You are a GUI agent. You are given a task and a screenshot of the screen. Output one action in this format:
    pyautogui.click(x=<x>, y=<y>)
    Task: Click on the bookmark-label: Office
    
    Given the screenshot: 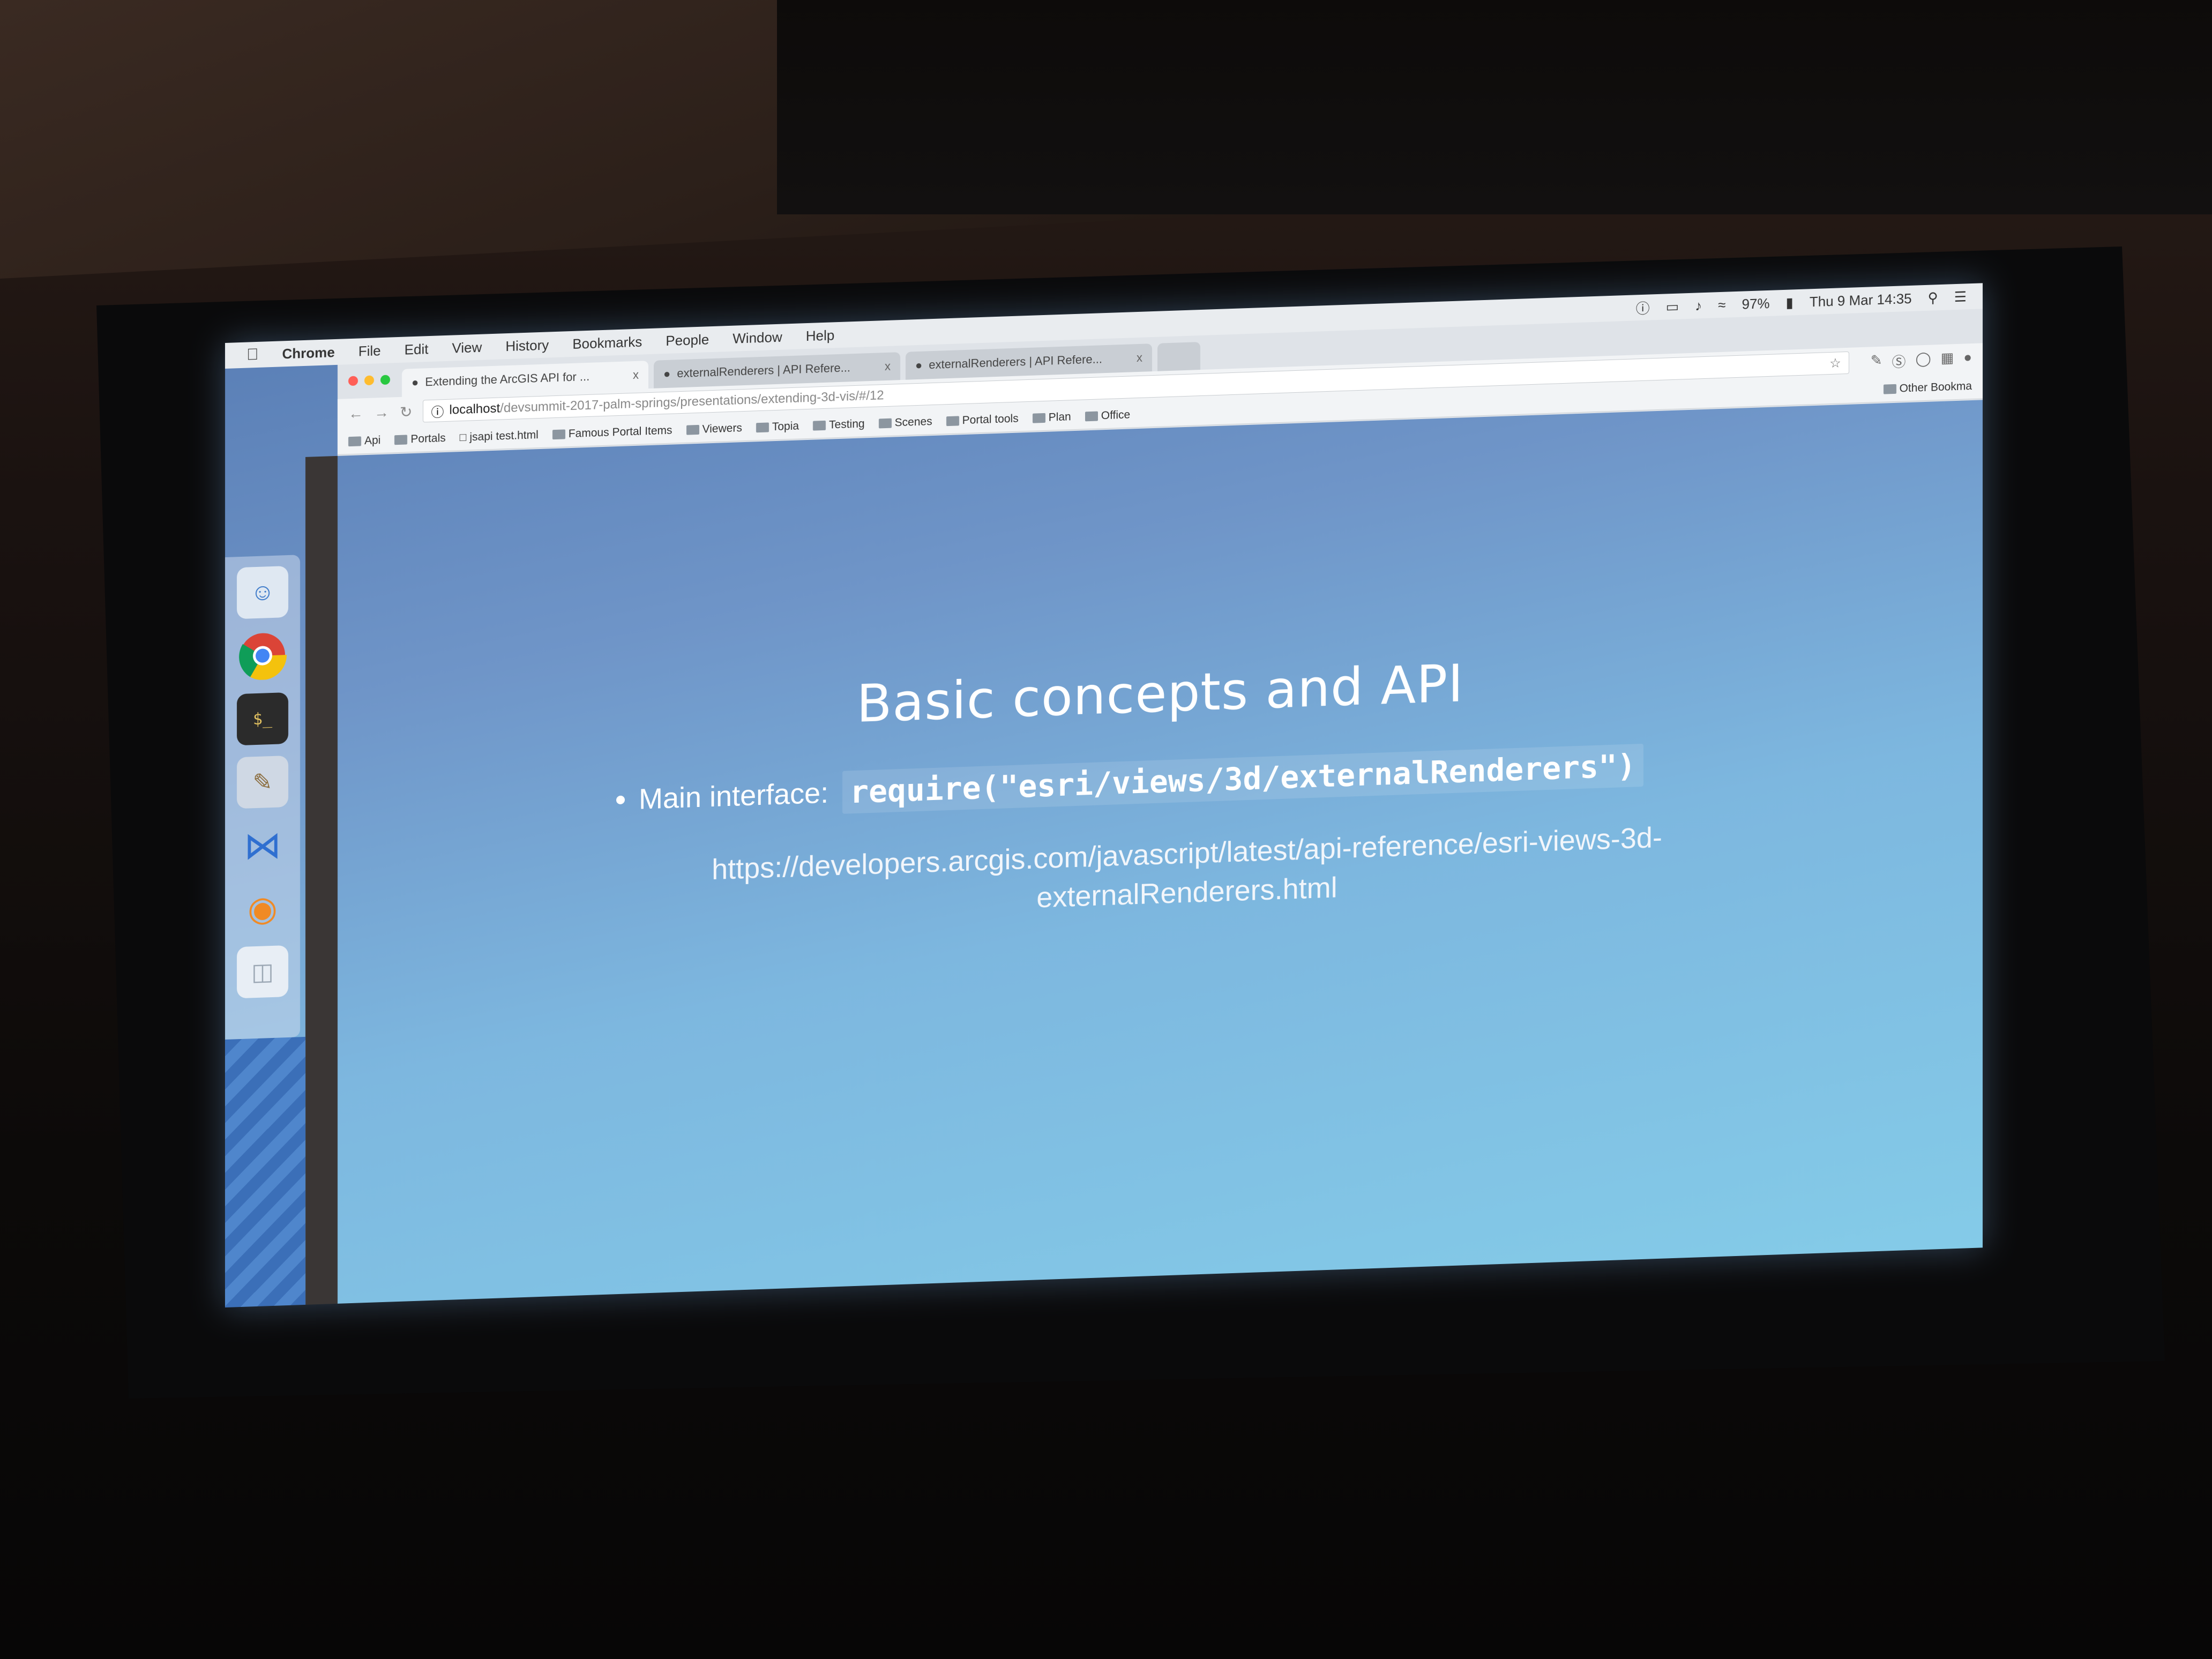 What is the action you would take?
    pyautogui.click(x=1116, y=415)
    